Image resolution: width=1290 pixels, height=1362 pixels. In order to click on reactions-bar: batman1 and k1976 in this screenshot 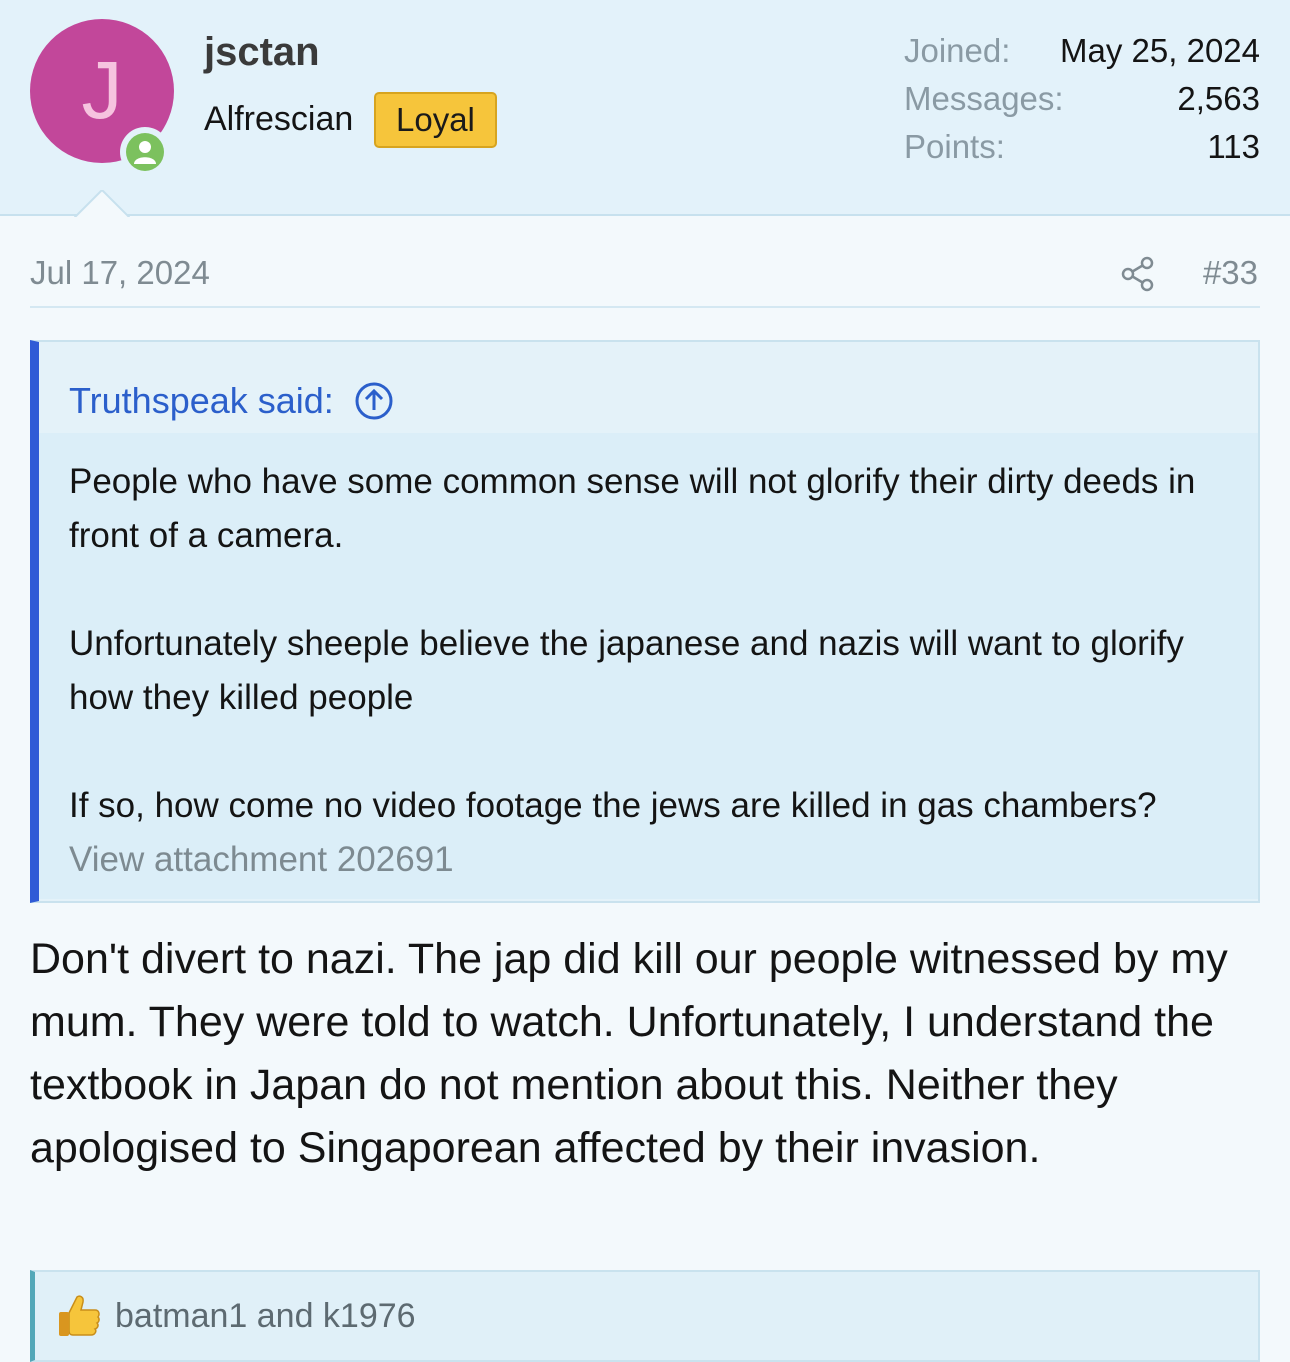, I will do `click(645, 1316)`.